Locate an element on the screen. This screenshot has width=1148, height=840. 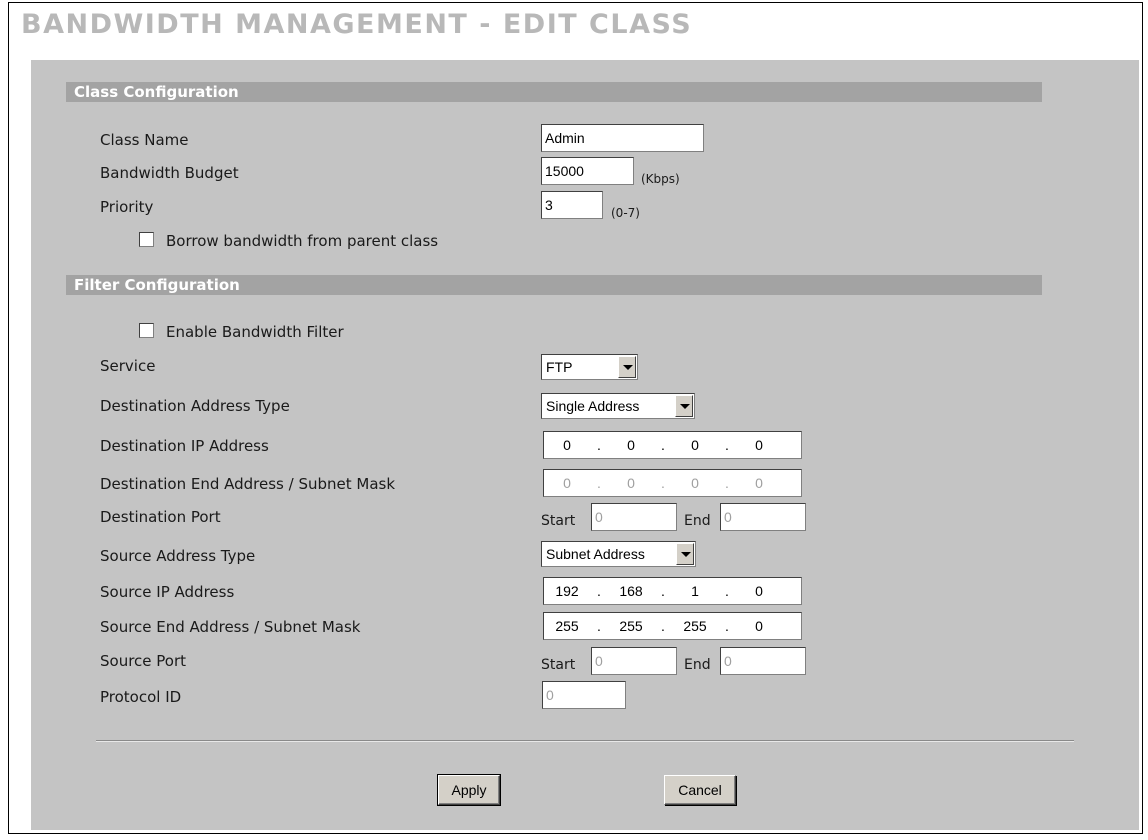
src-port-label: Source Port is located at coordinates (143, 661).